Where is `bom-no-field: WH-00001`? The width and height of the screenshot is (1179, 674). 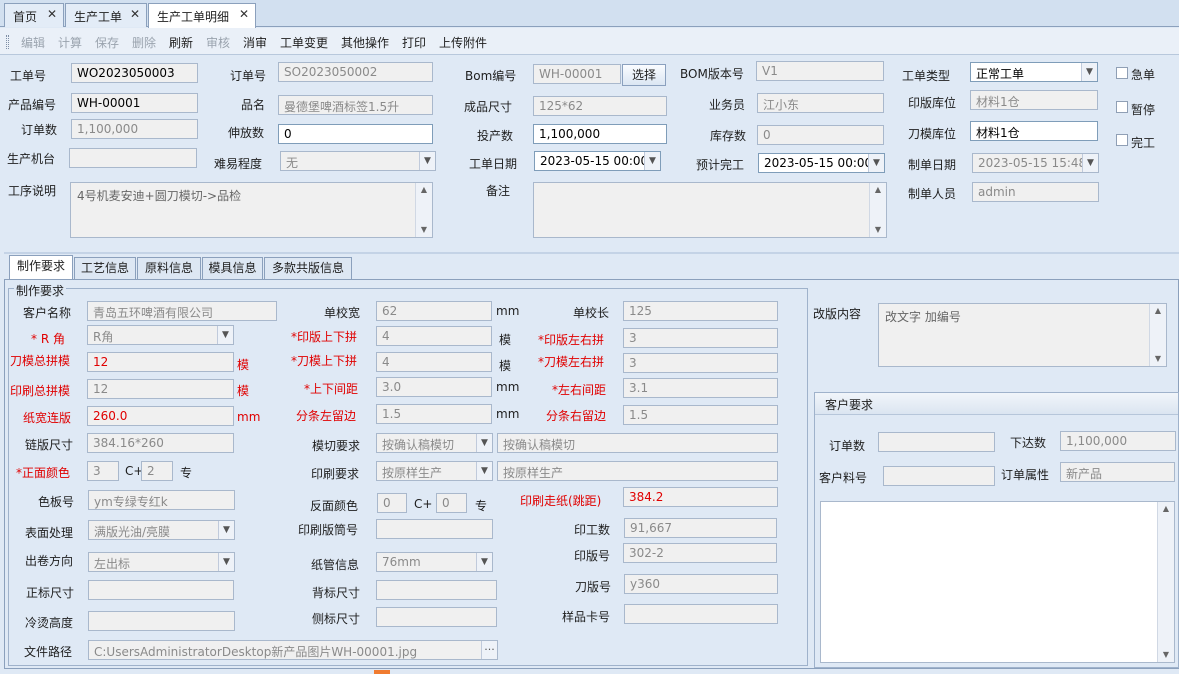
bom-no-field: WH-00001 is located at coordinates (577, 74).